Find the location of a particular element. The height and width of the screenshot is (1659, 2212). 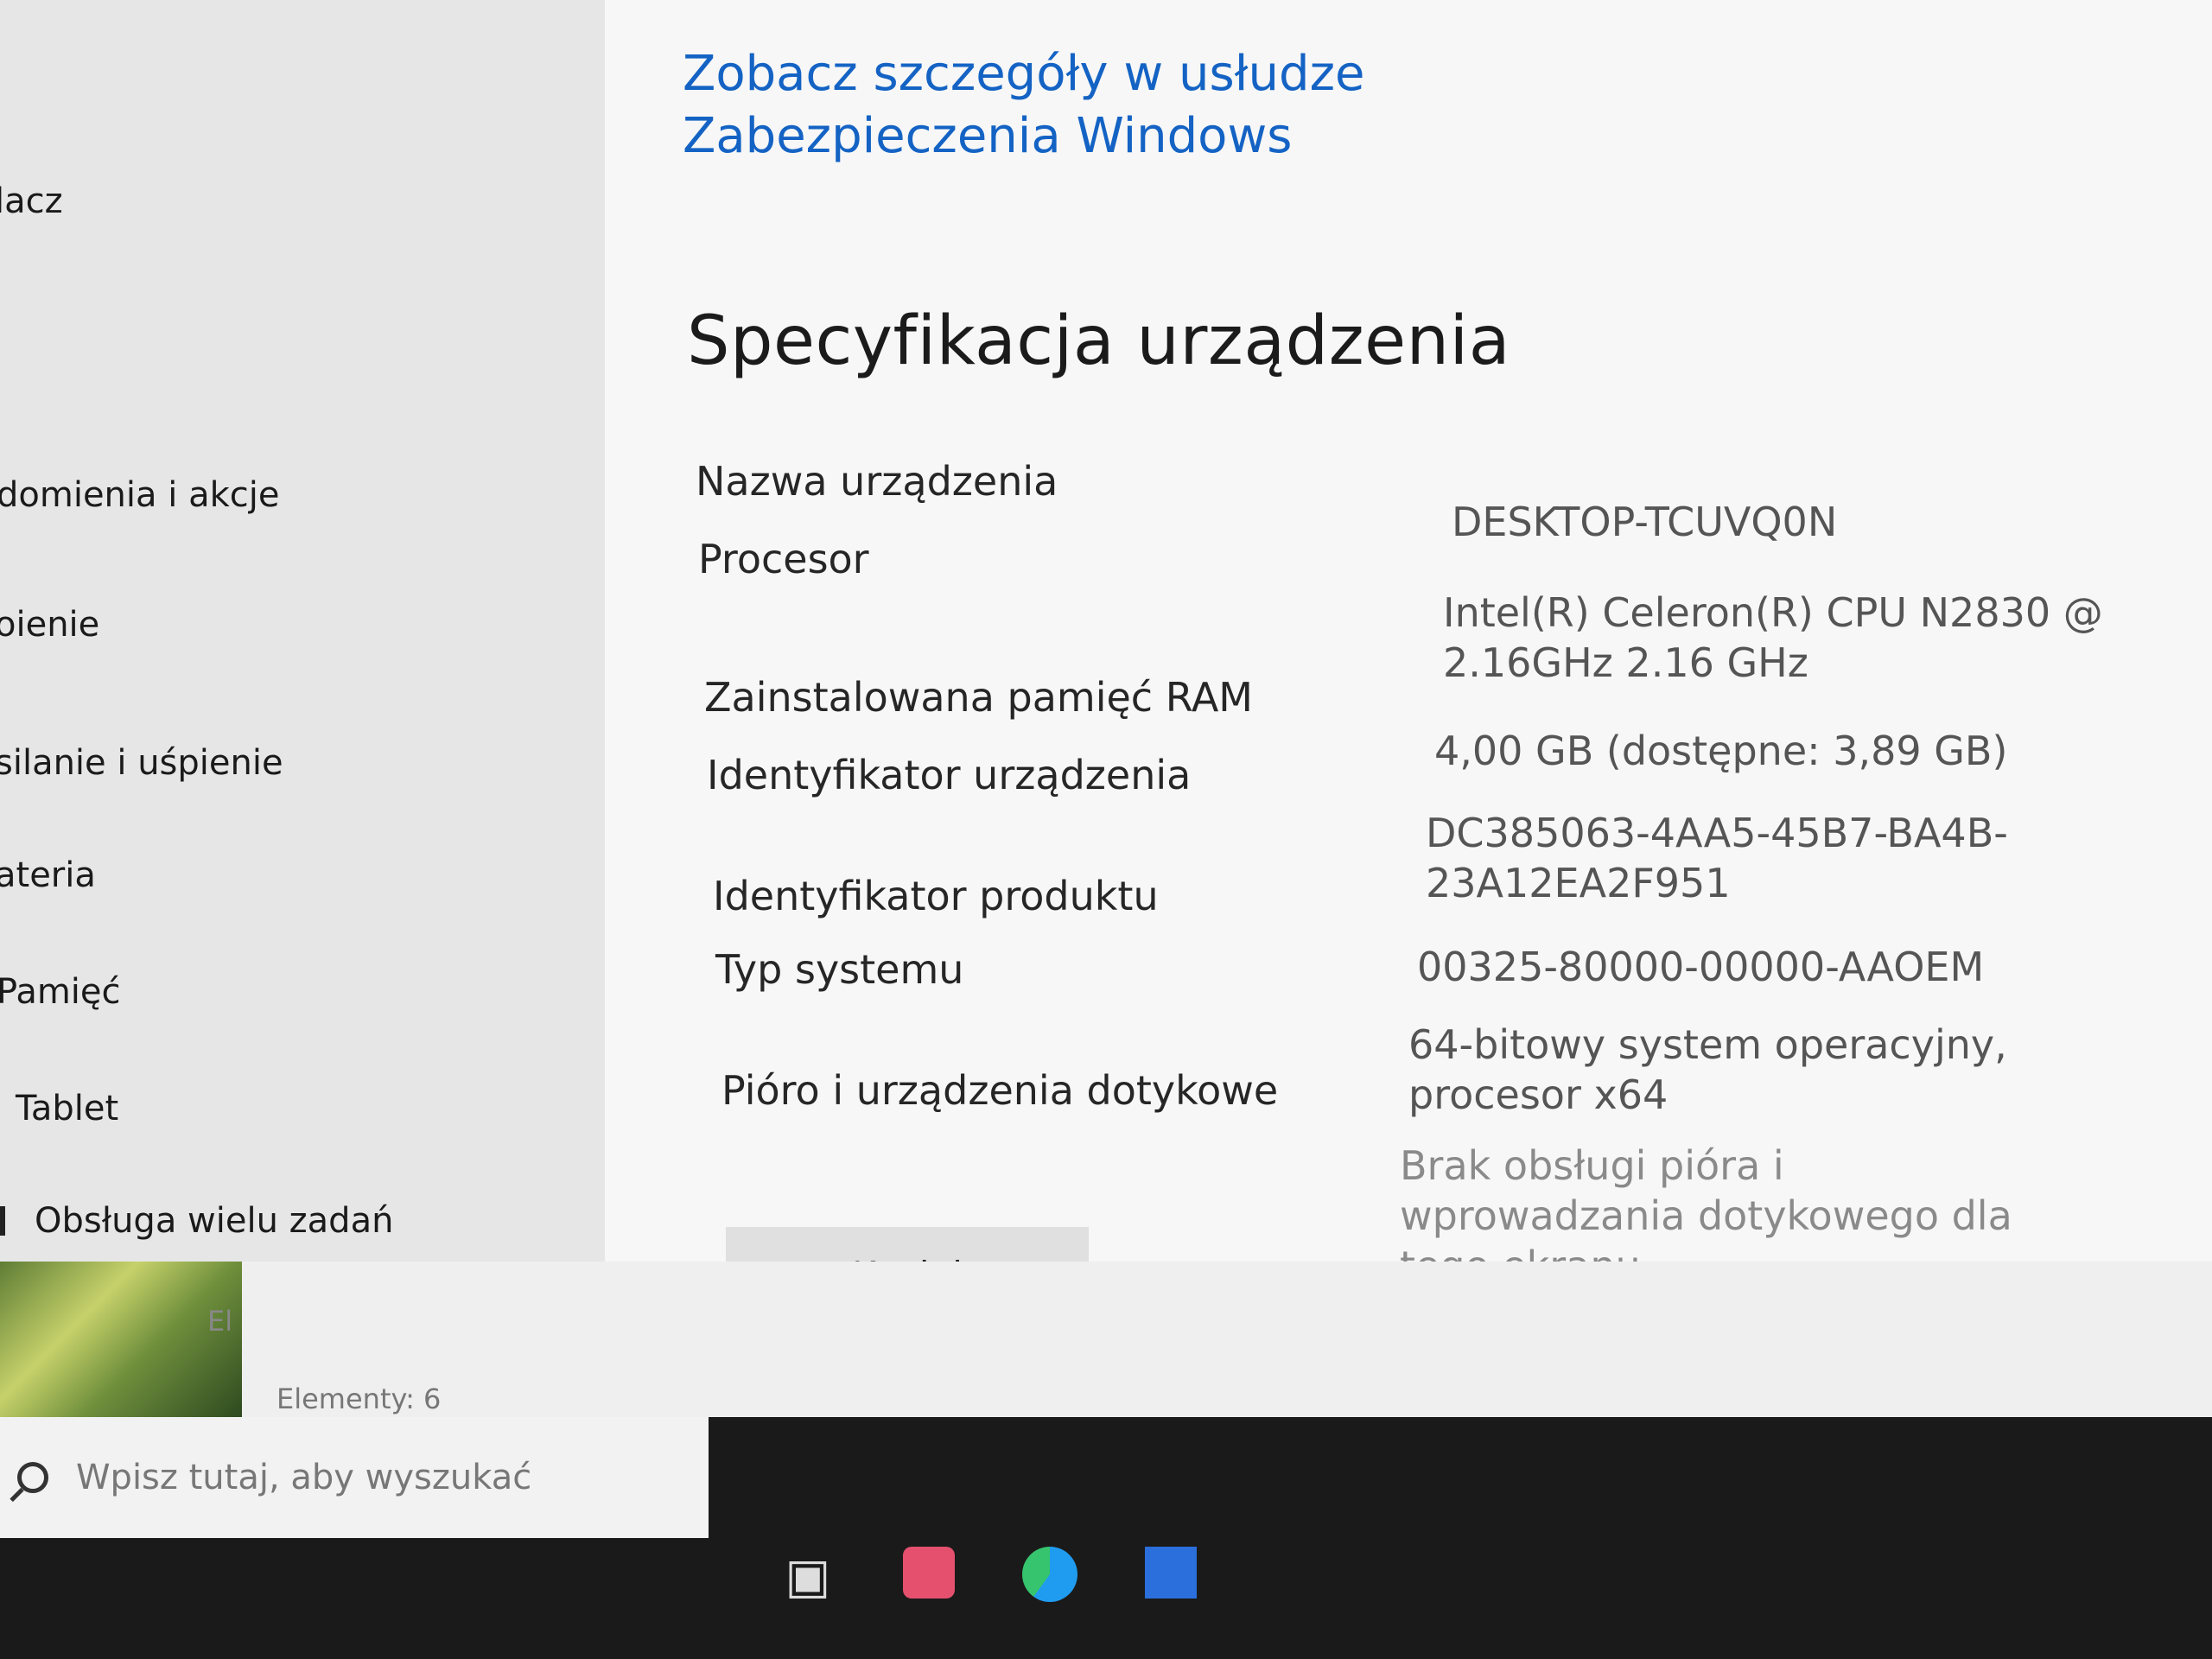

spec-label-ram: Zainstalowana pamięć RAM is located at coordinates (978, 697).